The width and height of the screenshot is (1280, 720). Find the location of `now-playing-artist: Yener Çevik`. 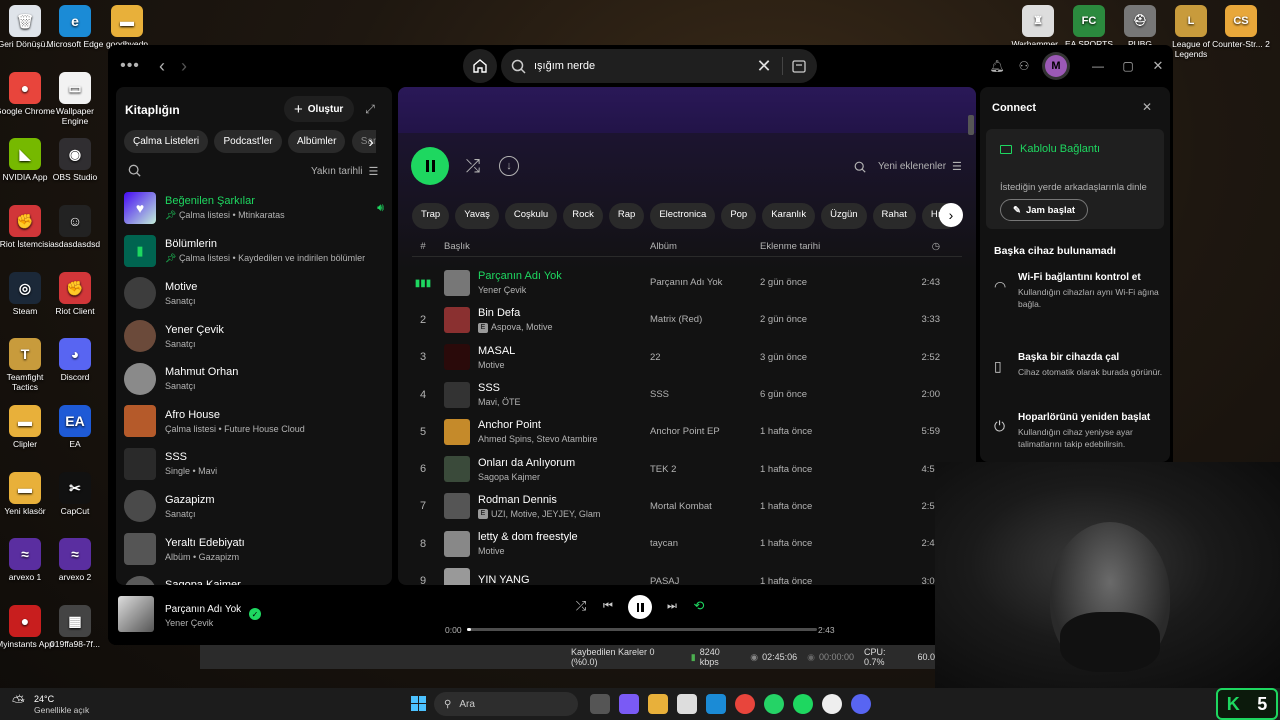

now-playing-artist: Yener Çevik is located at coordinates (189, 623).